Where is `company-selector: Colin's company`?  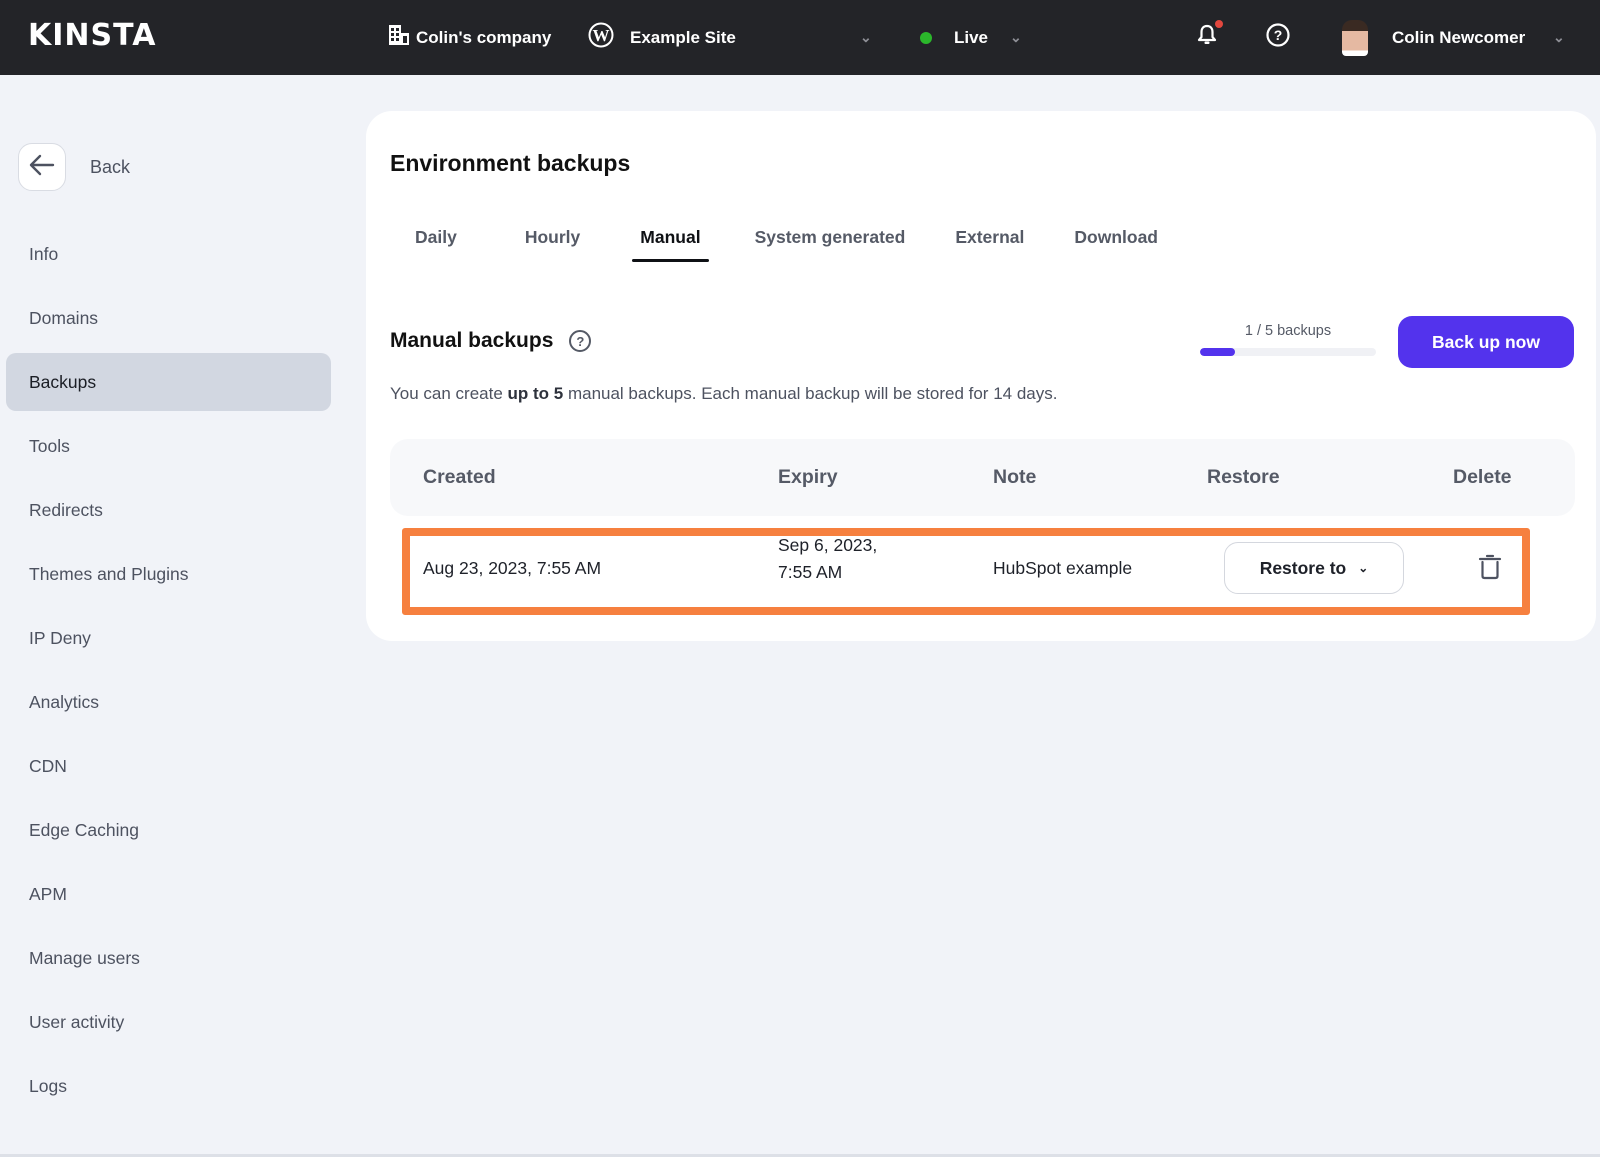 company-selector: Colin's company is located at coordinates (469, 37).